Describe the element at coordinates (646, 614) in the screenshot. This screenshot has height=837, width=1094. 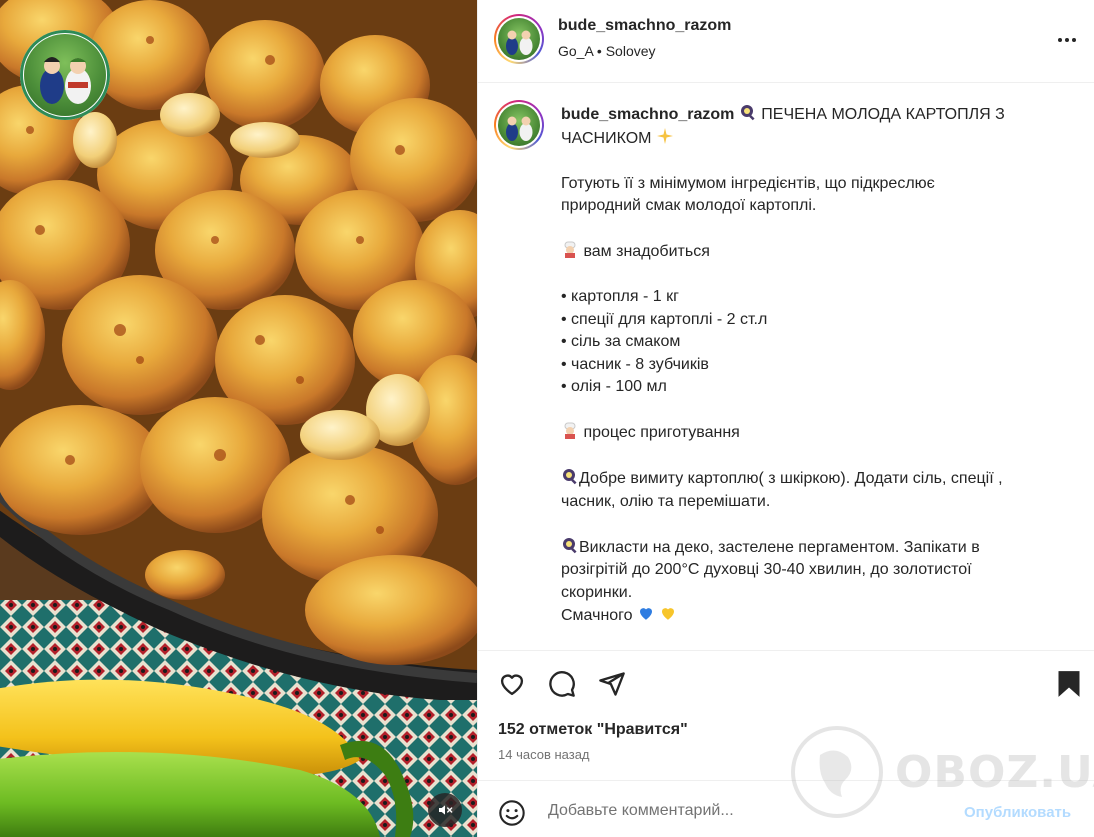
I see `blue-heart-icon` at that location.